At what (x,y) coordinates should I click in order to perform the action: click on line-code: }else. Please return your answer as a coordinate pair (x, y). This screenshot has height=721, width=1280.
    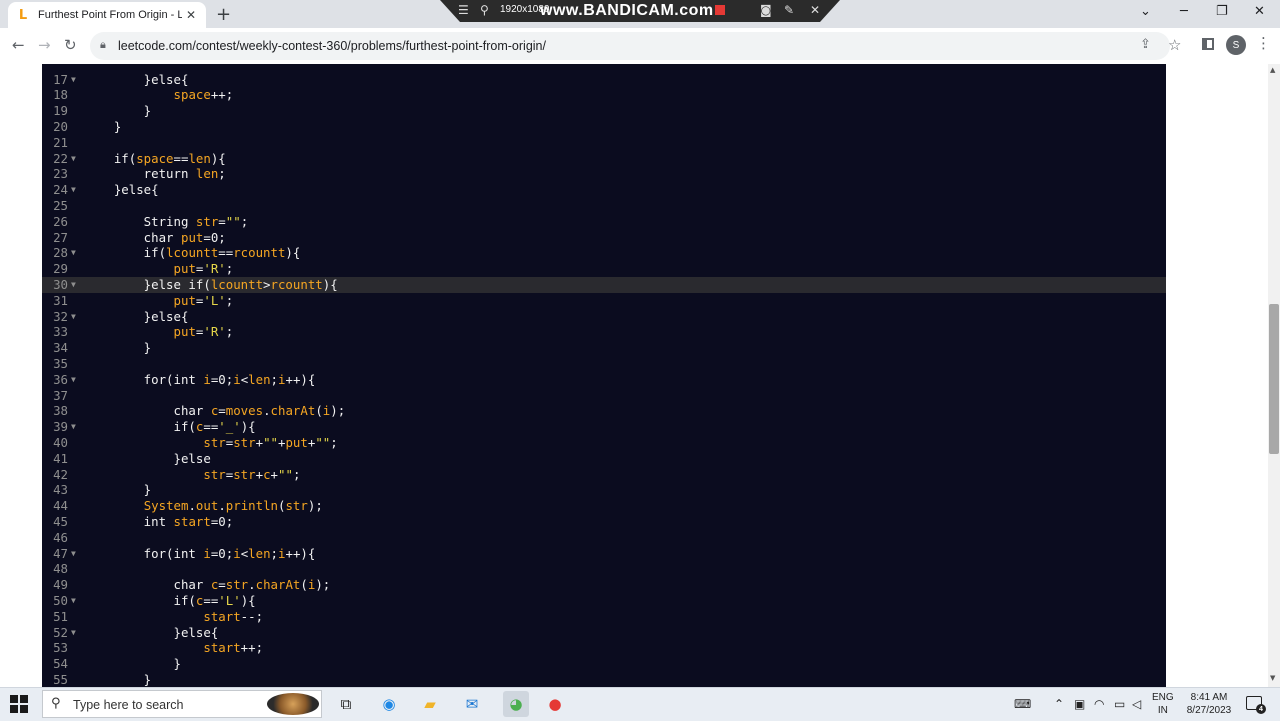
    Looking at the image, I should click on (147, 459).